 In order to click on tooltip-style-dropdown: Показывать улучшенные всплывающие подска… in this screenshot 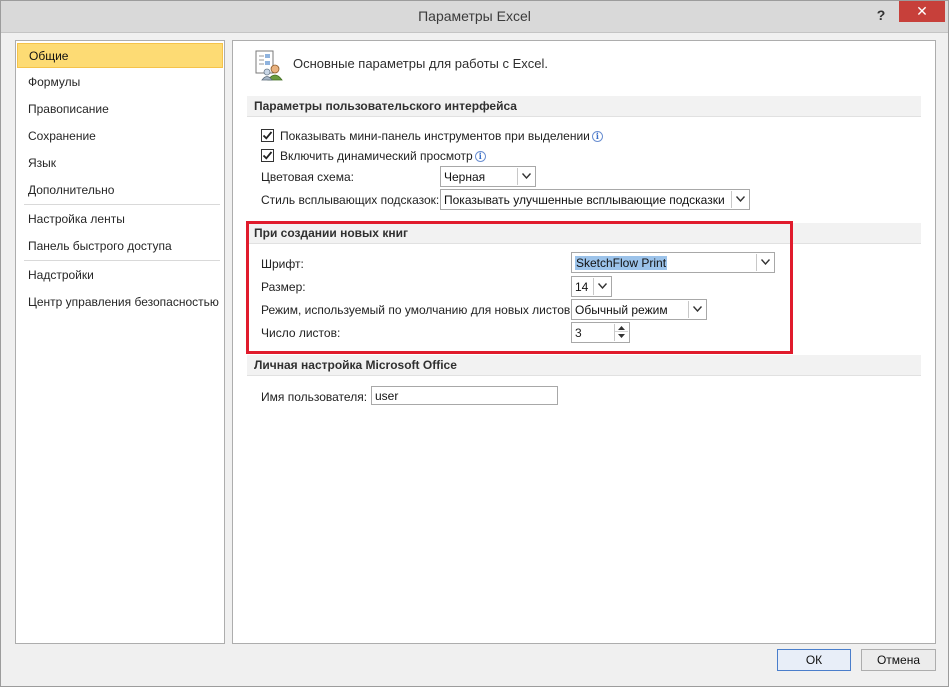, I will do `click(595, 199)`.